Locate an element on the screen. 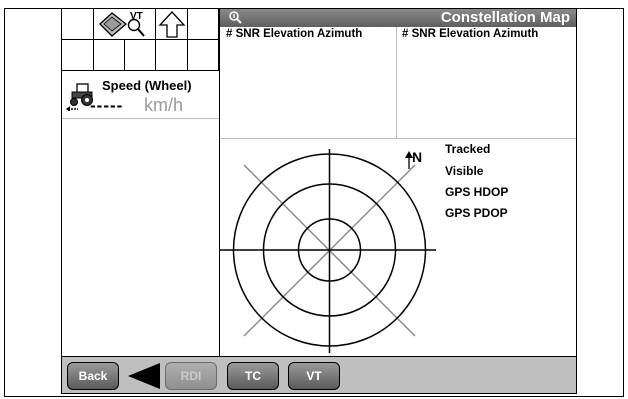 The width and height of the screenshot is (628, 399). north-label: N is located at coordinates (417, 157).